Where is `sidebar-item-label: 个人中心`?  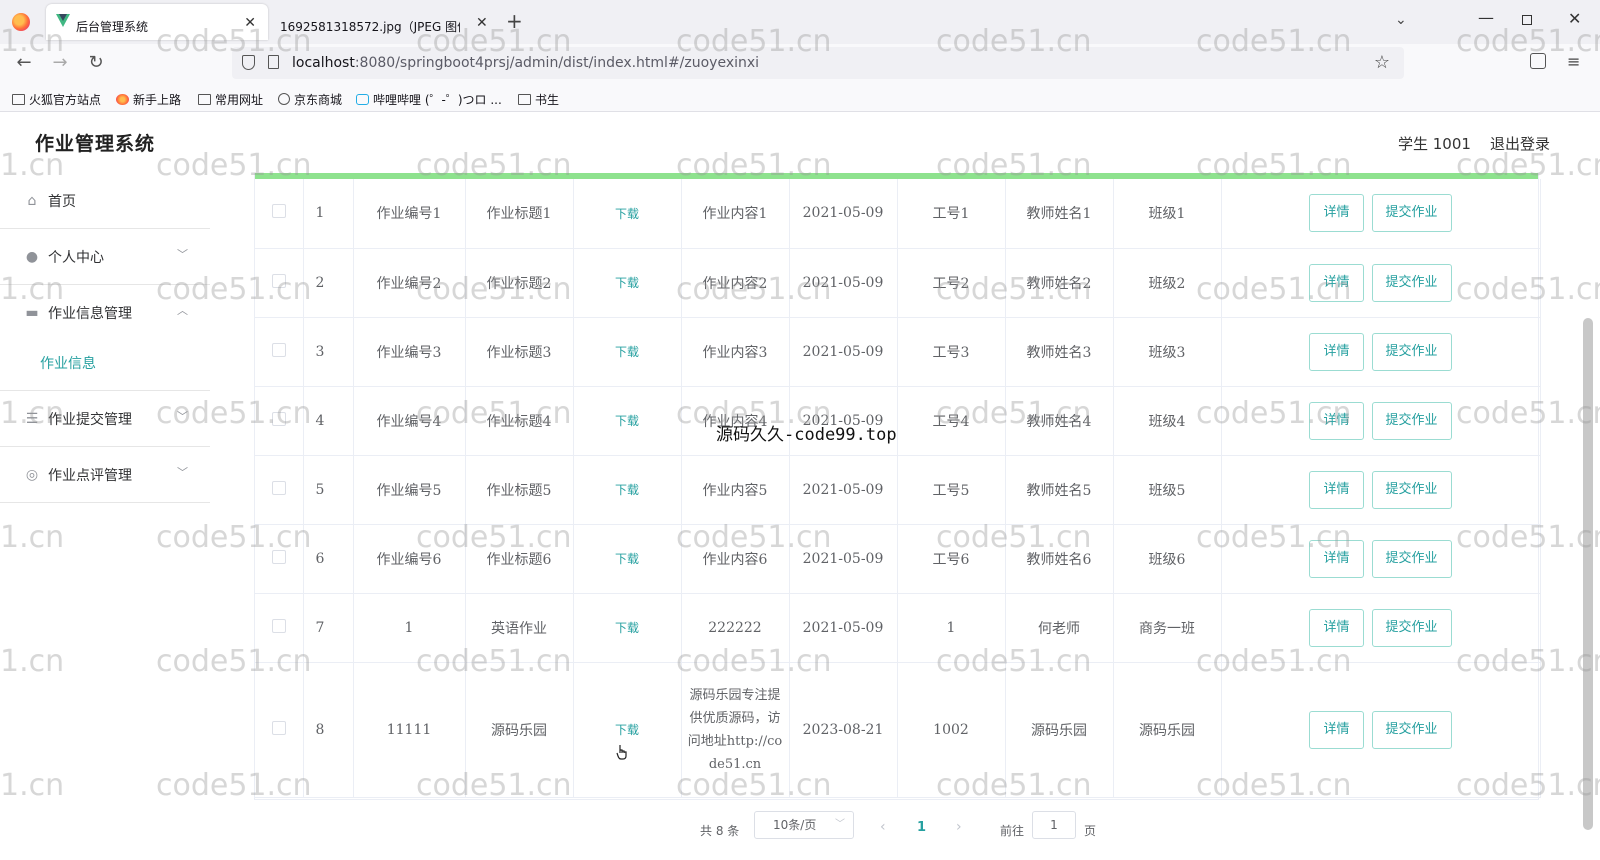 sidebar-item-label: 个人中心 is located at coordinates (76, 258).